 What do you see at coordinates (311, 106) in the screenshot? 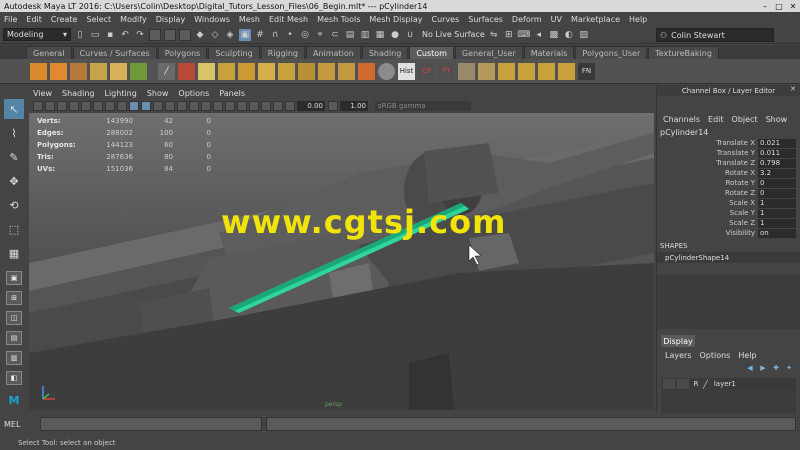
I see `exposure-field: 0.00` at bounding box center [311, 106].